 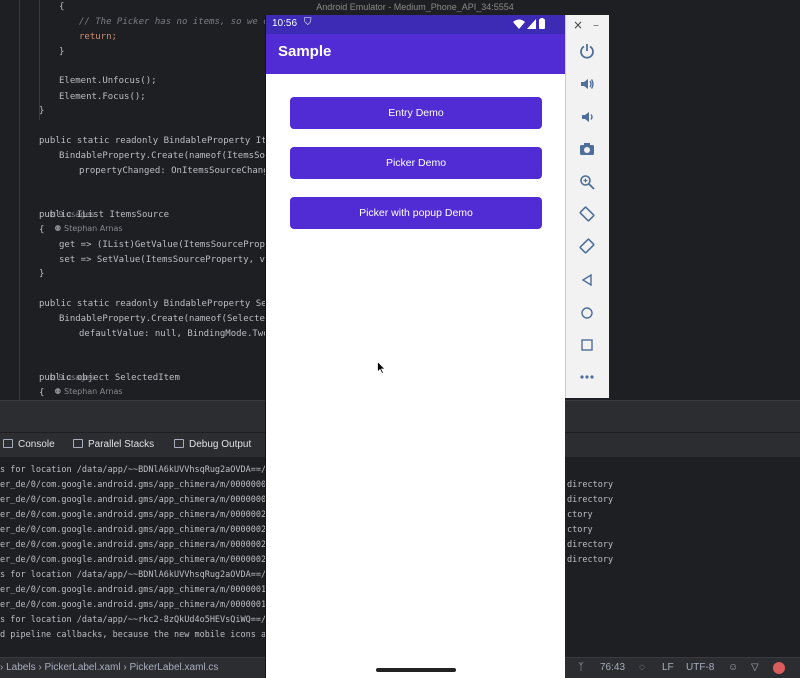 I want to click on android-status-bar: 10:56 ⛉, so click(x=415, y=24).